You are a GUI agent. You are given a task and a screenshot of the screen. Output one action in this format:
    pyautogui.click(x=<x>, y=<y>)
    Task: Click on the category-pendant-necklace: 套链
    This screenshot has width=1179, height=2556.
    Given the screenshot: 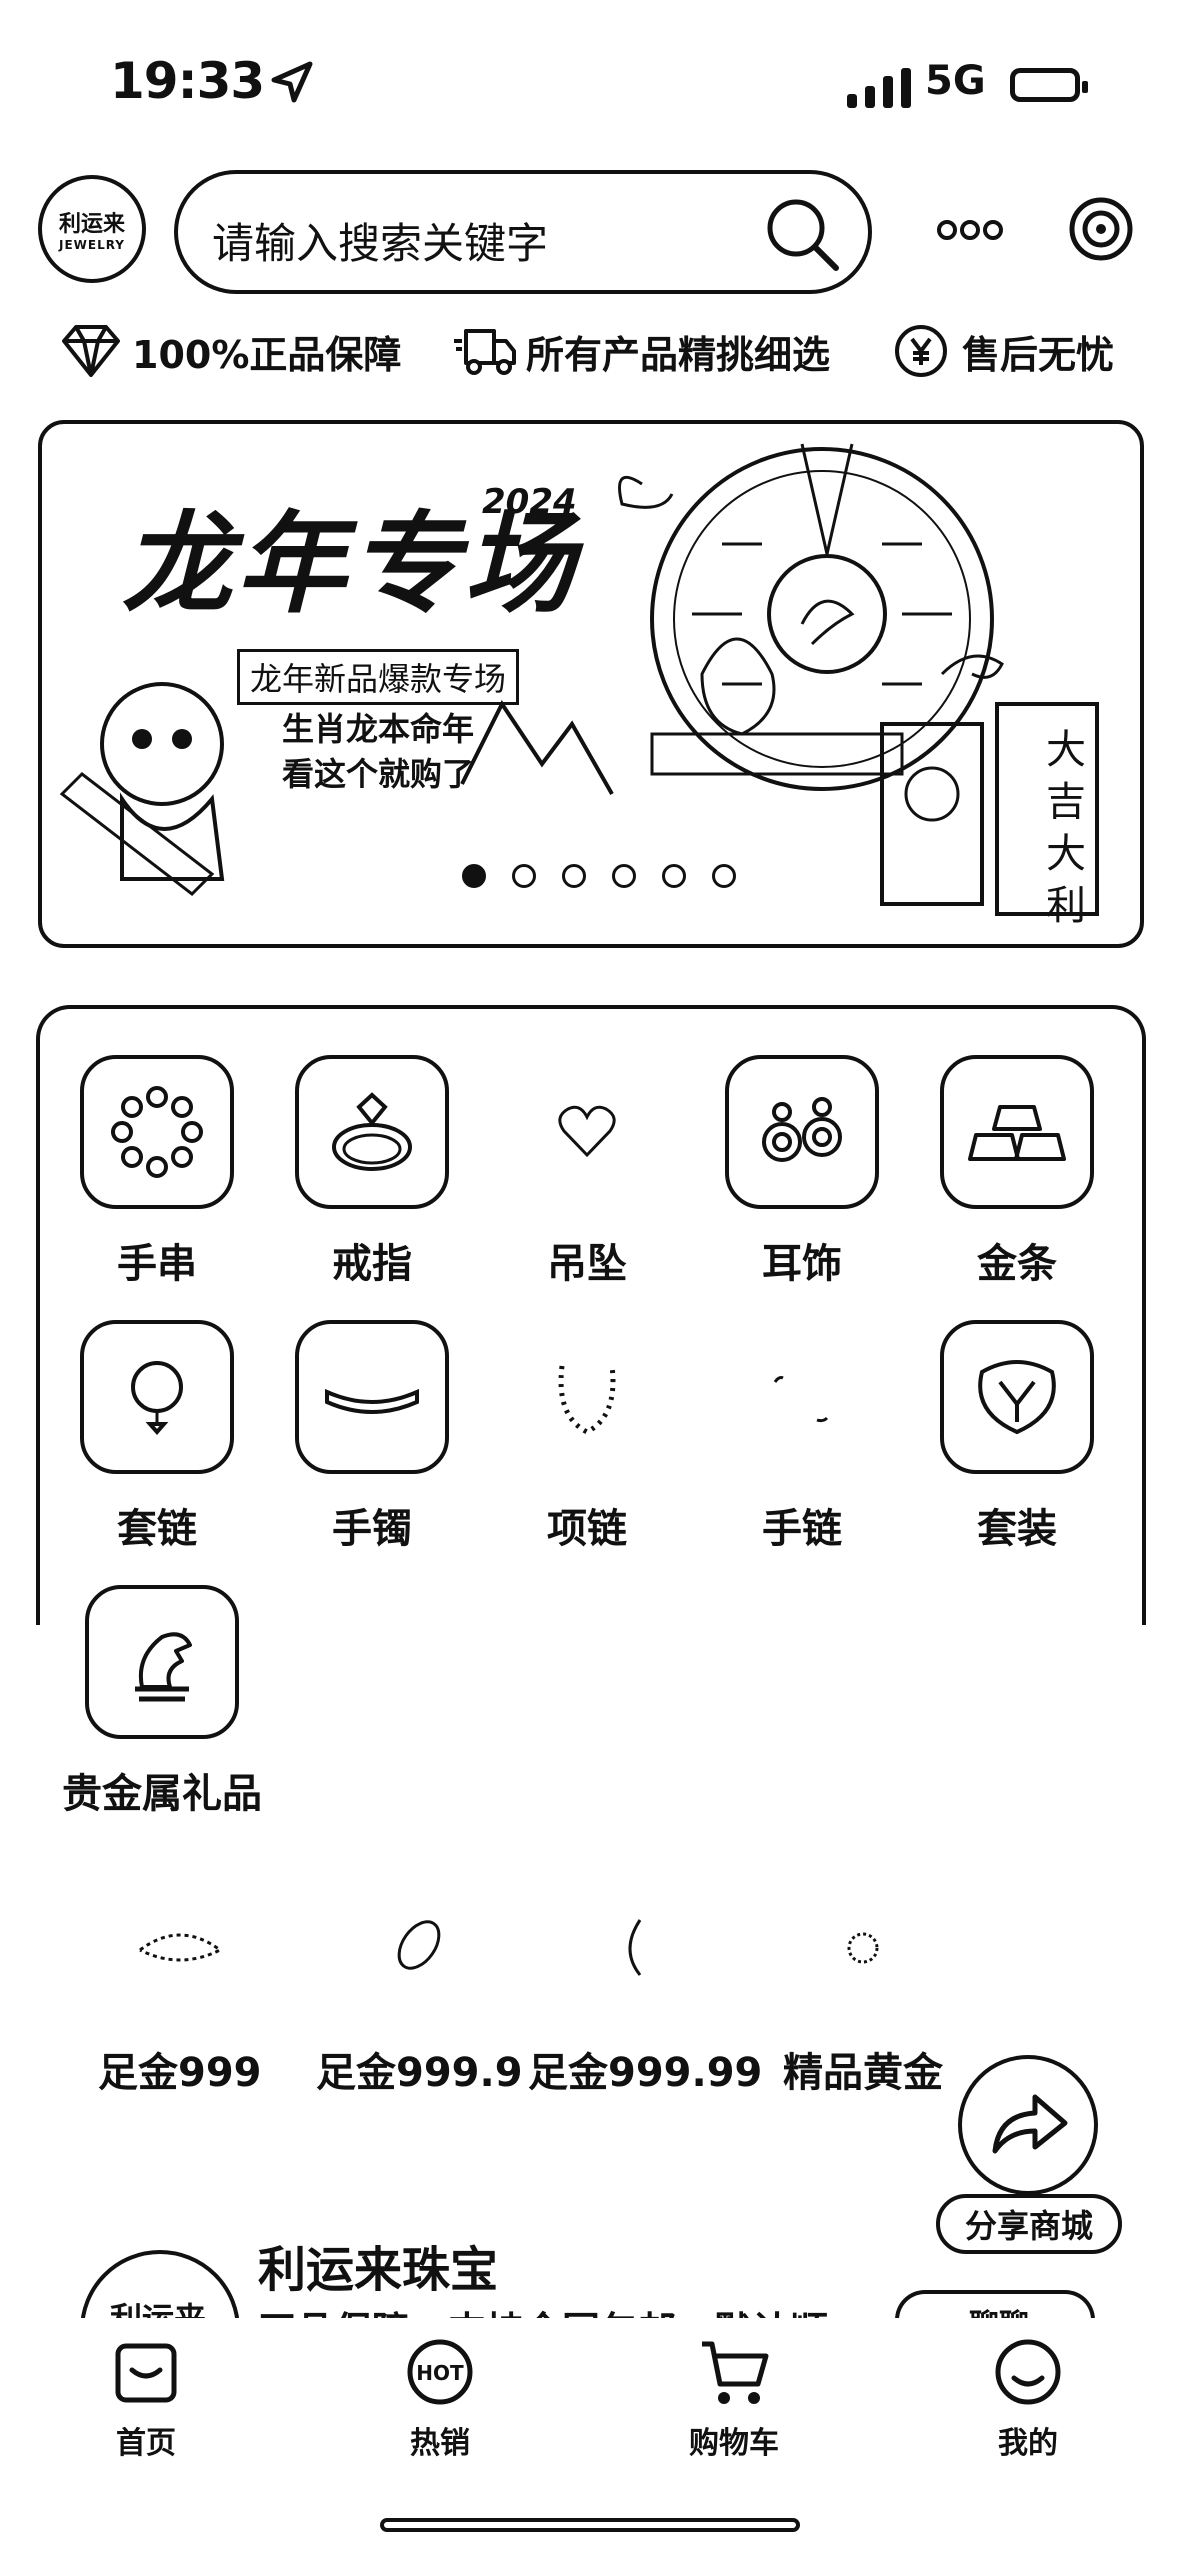 What is the action you would take?
    pyautogui.click(x=157, y=1437)
    